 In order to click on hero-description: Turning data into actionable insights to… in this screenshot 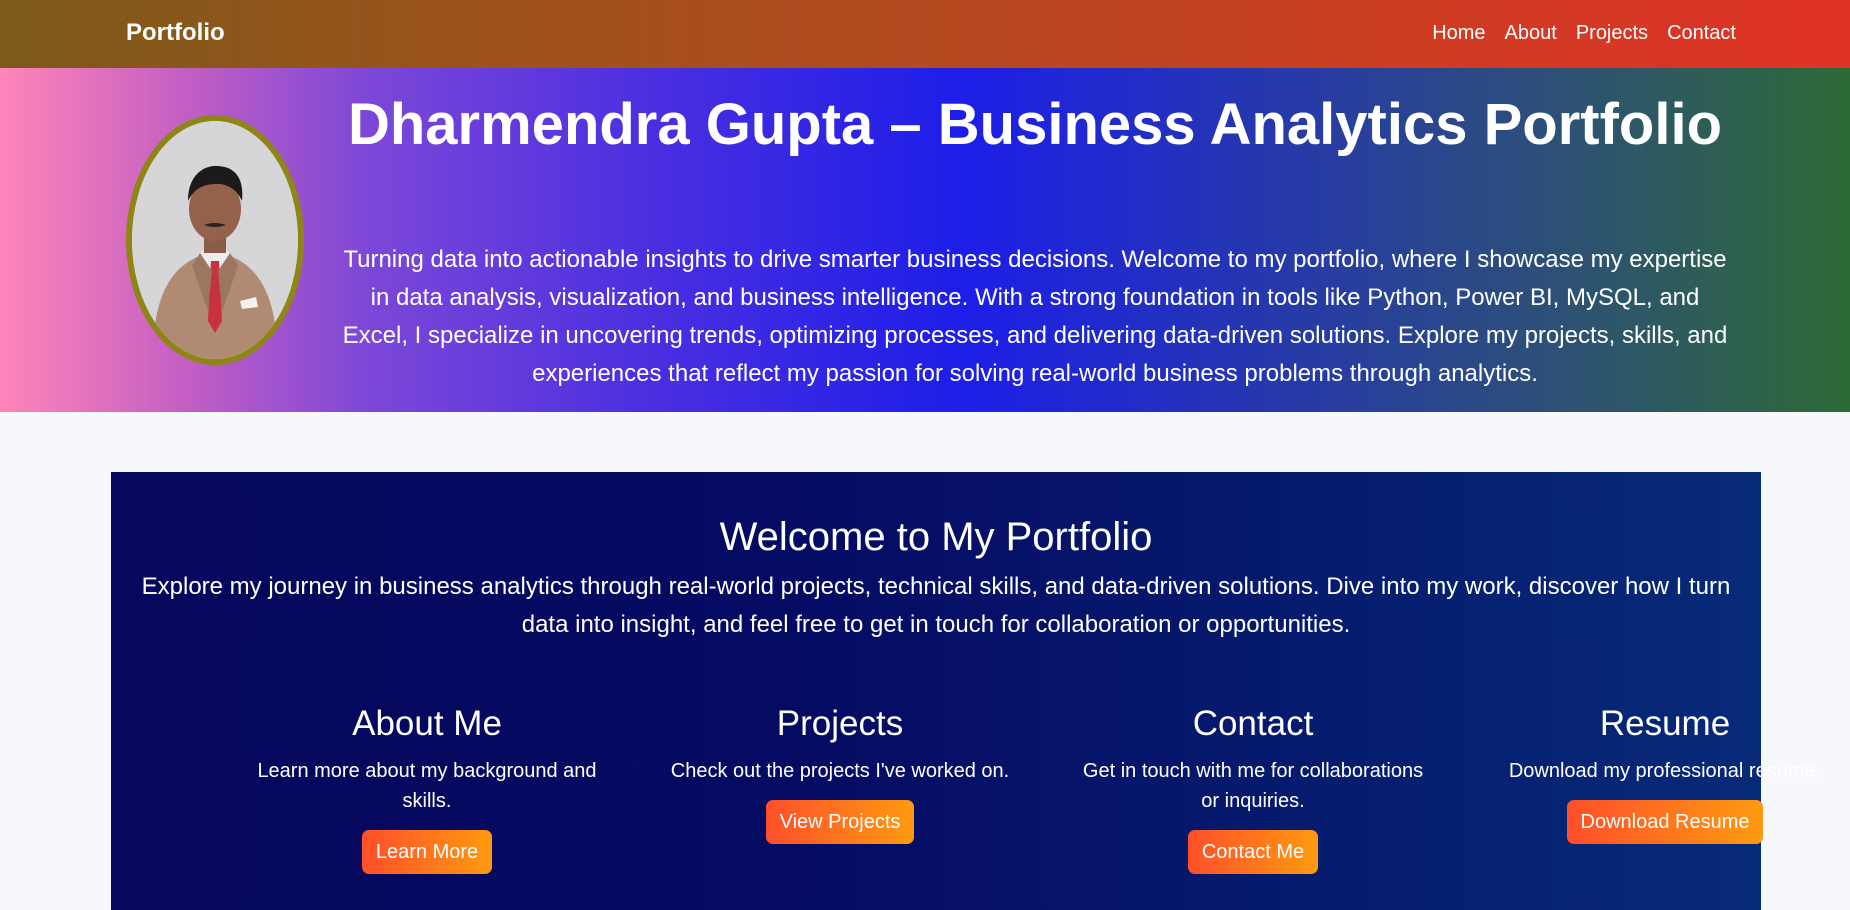, I will do `click(1035, 316)`.